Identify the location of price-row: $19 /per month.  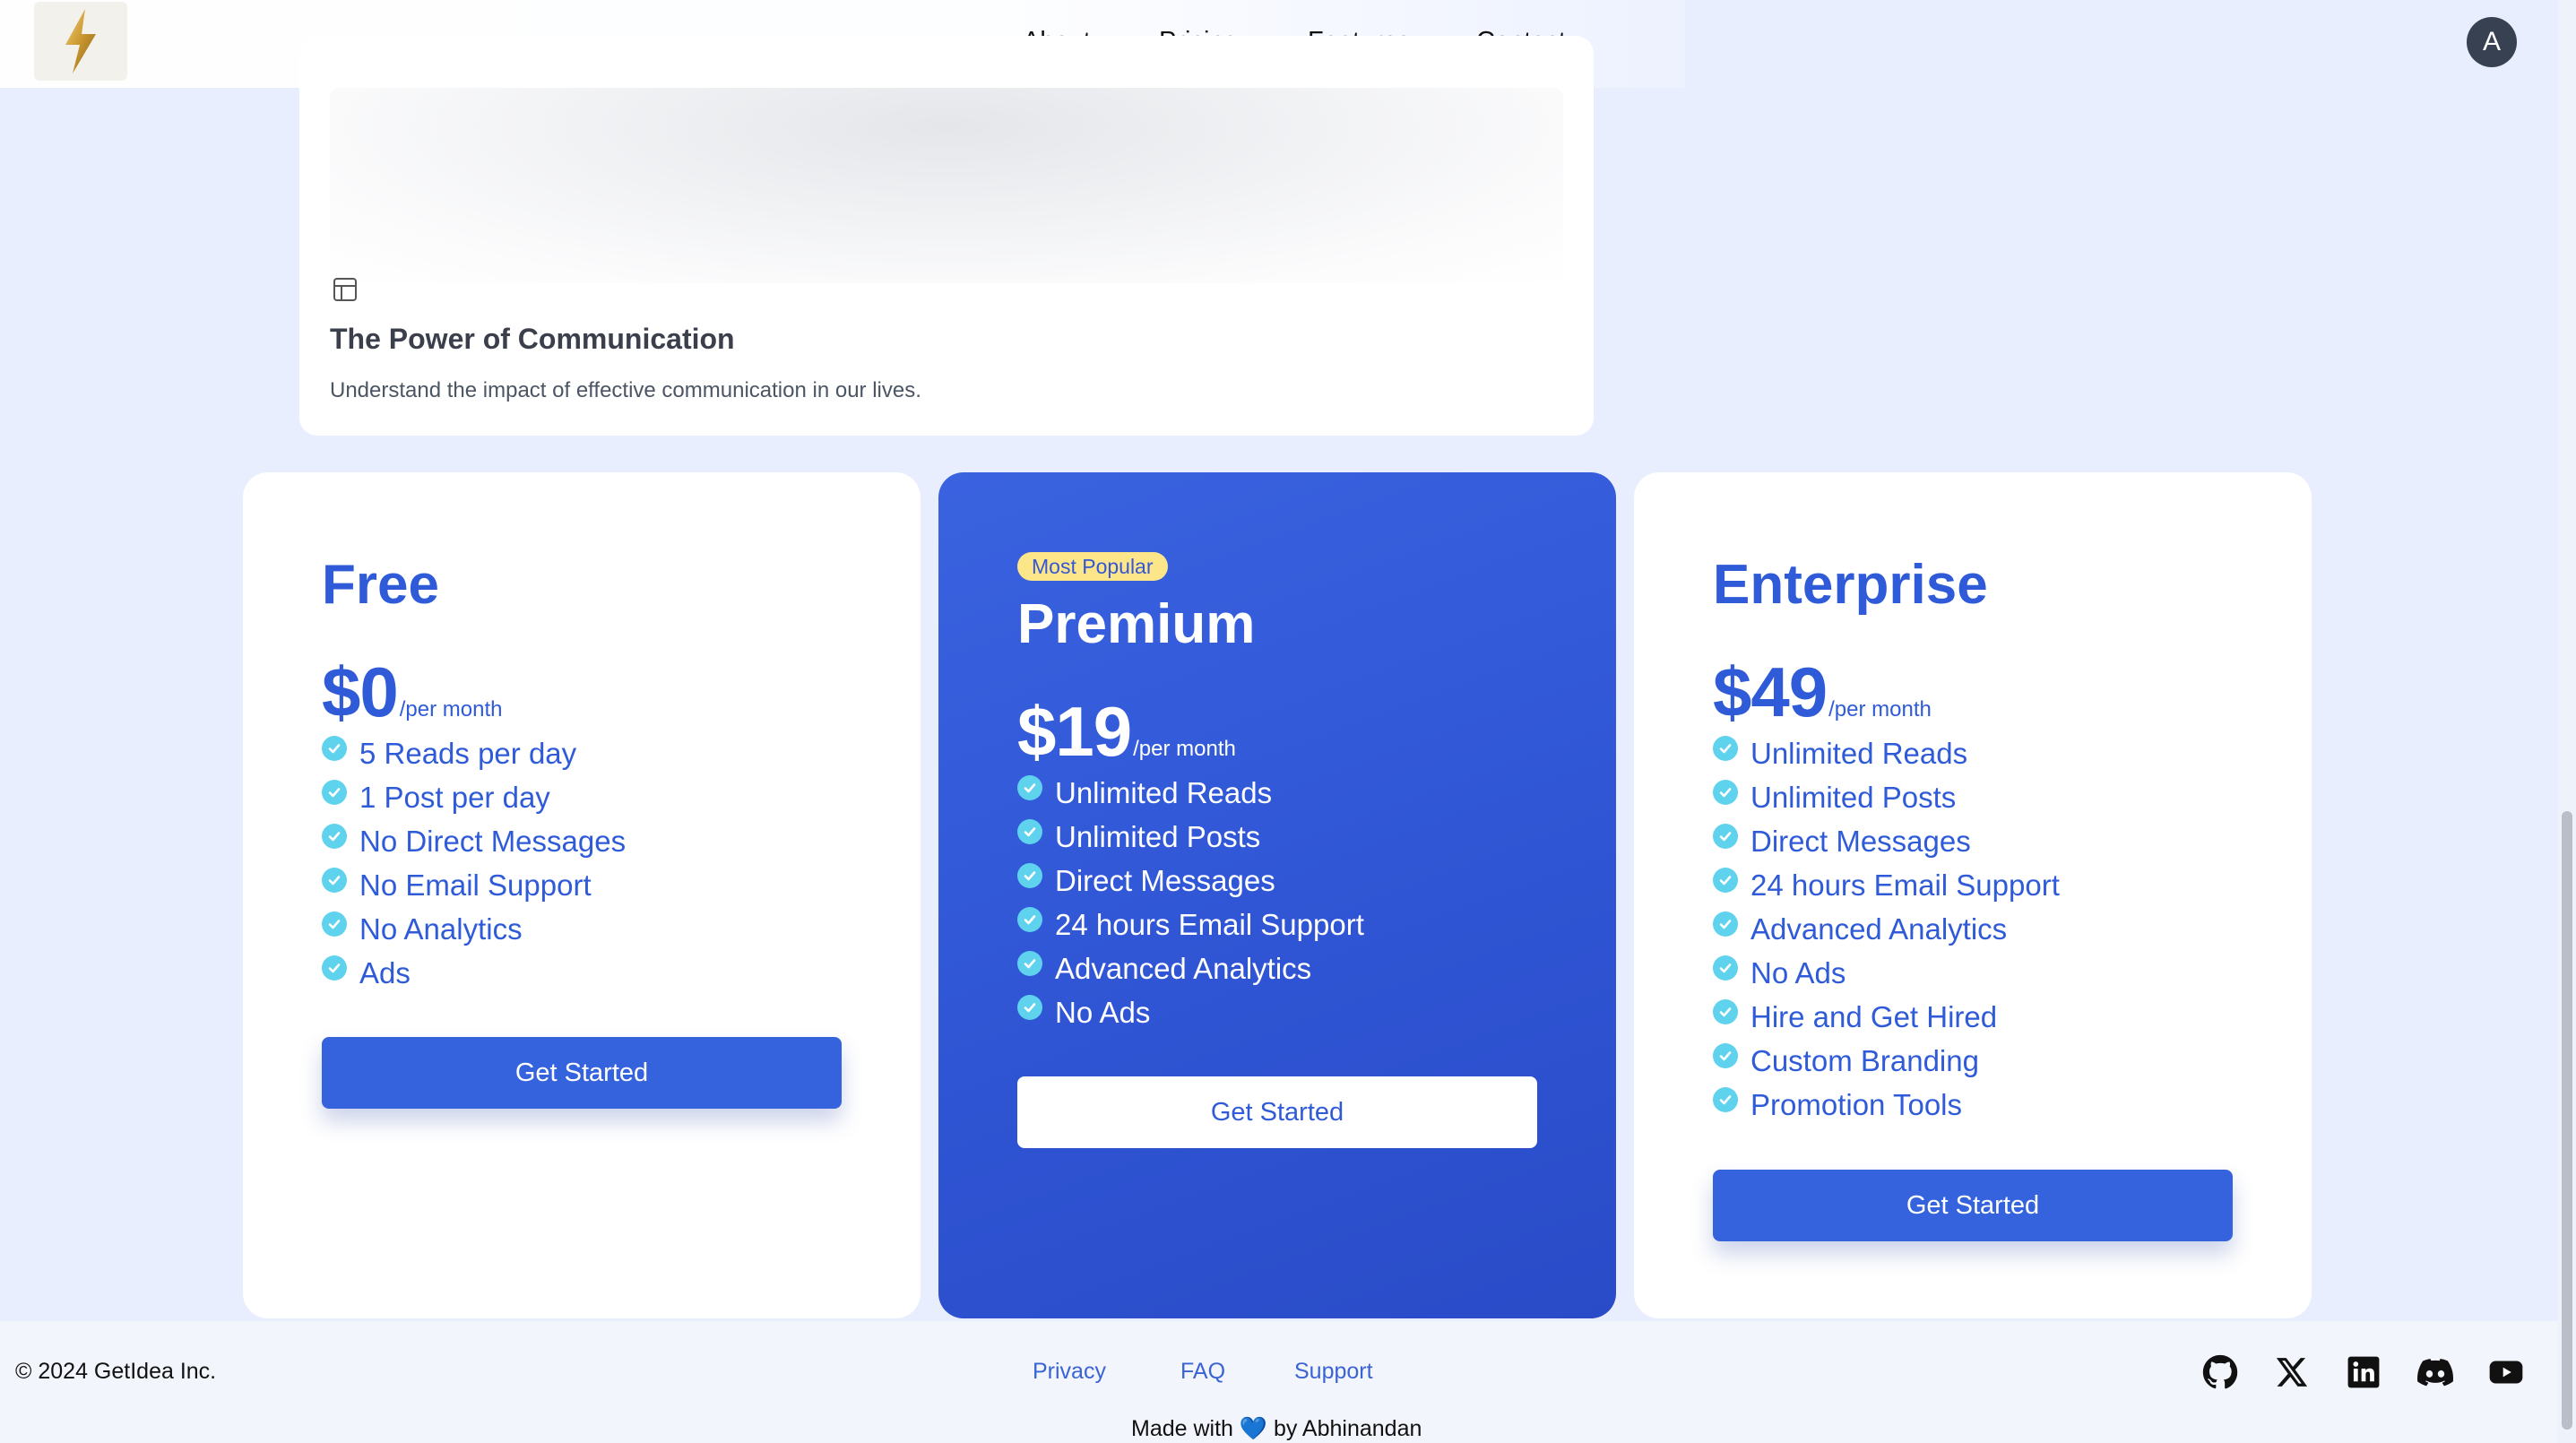
(1126, 732).